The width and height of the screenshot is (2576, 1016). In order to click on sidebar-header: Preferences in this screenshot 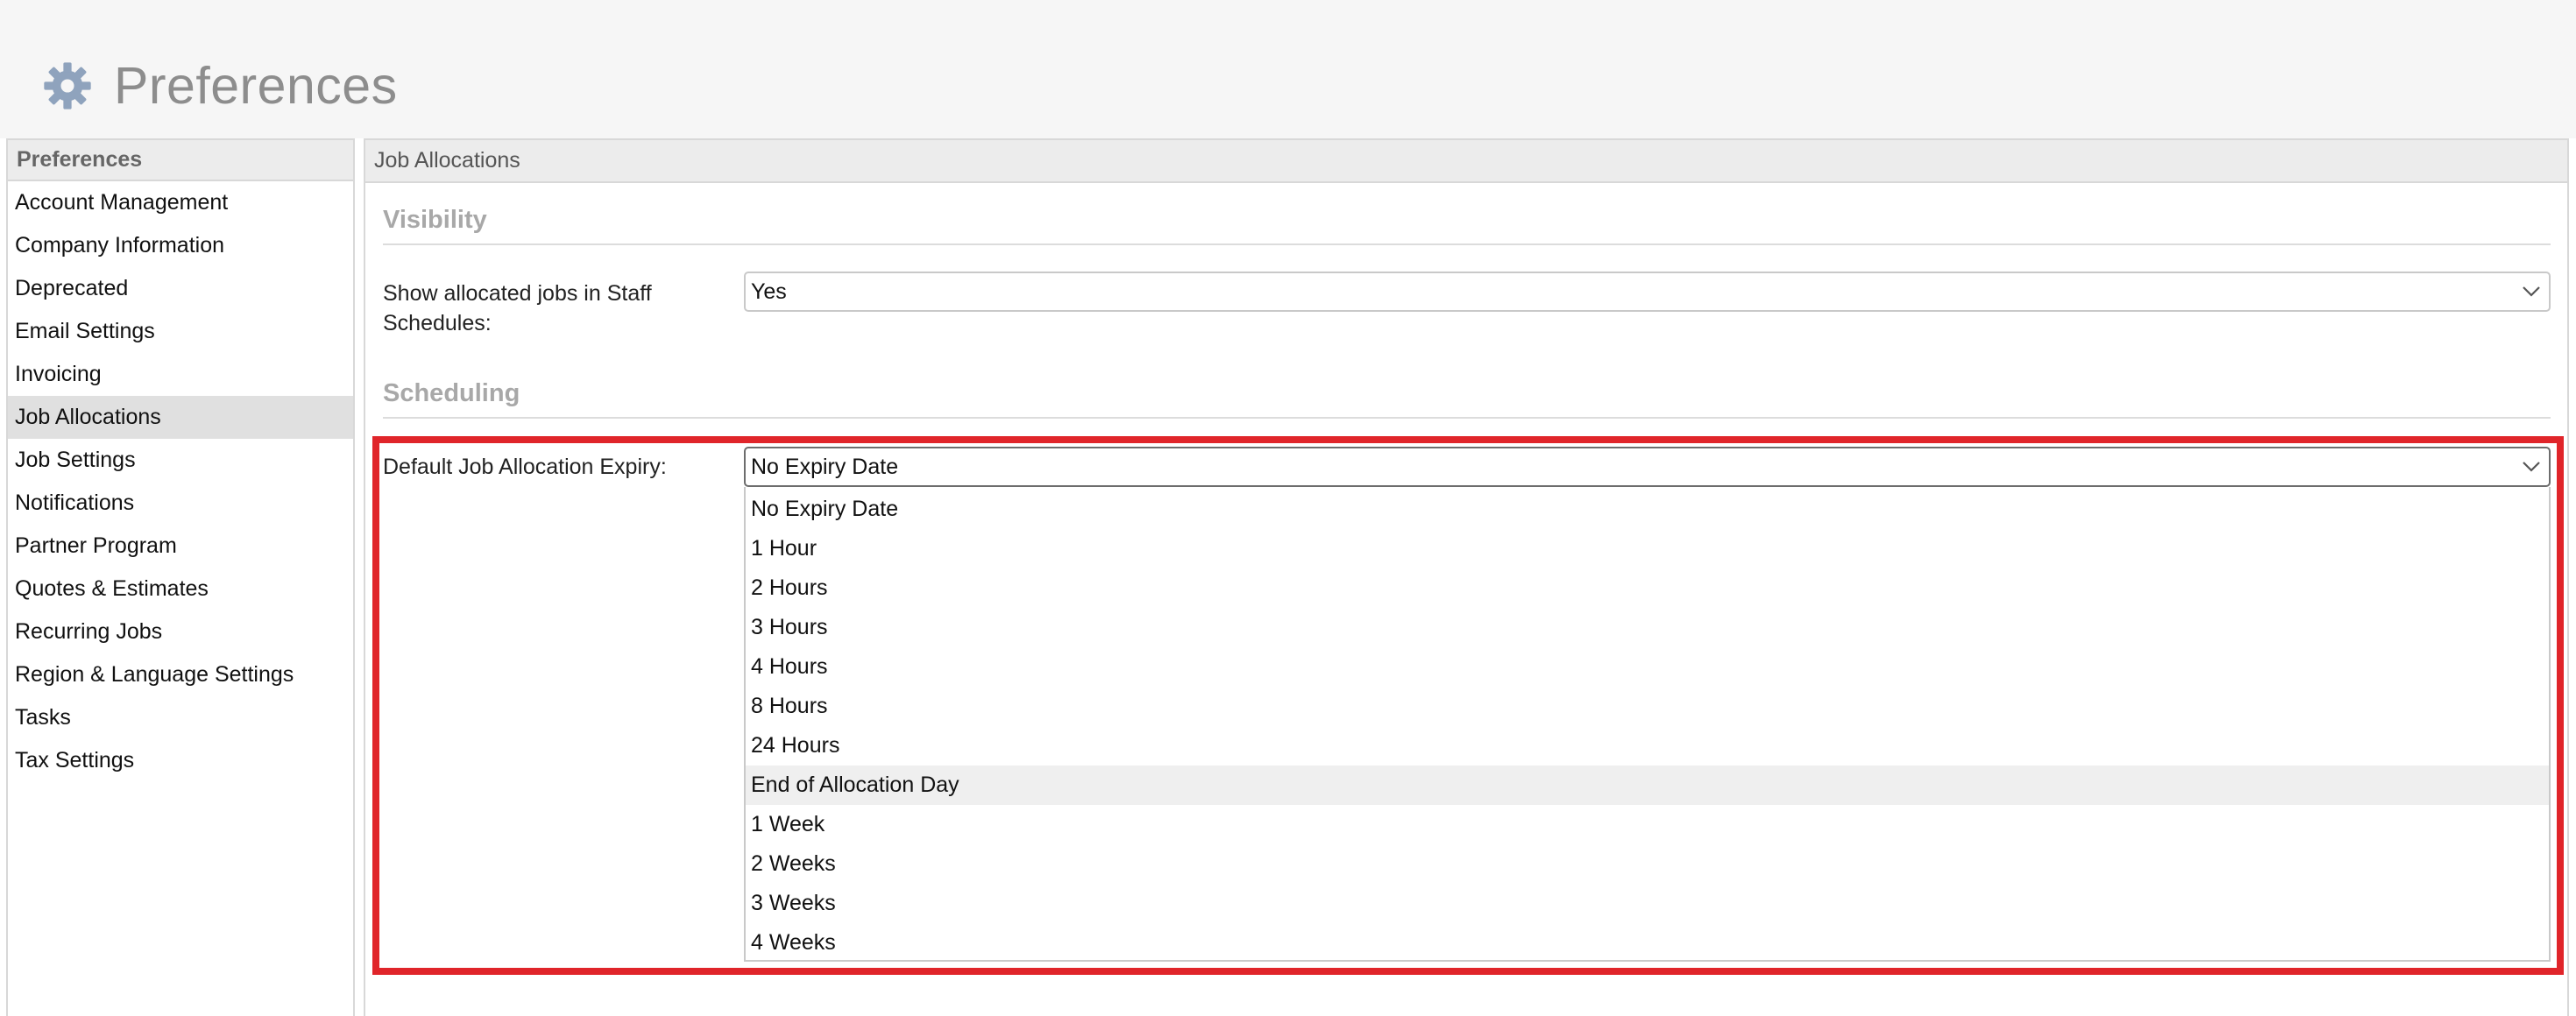, I will do `click(180, 160)`.